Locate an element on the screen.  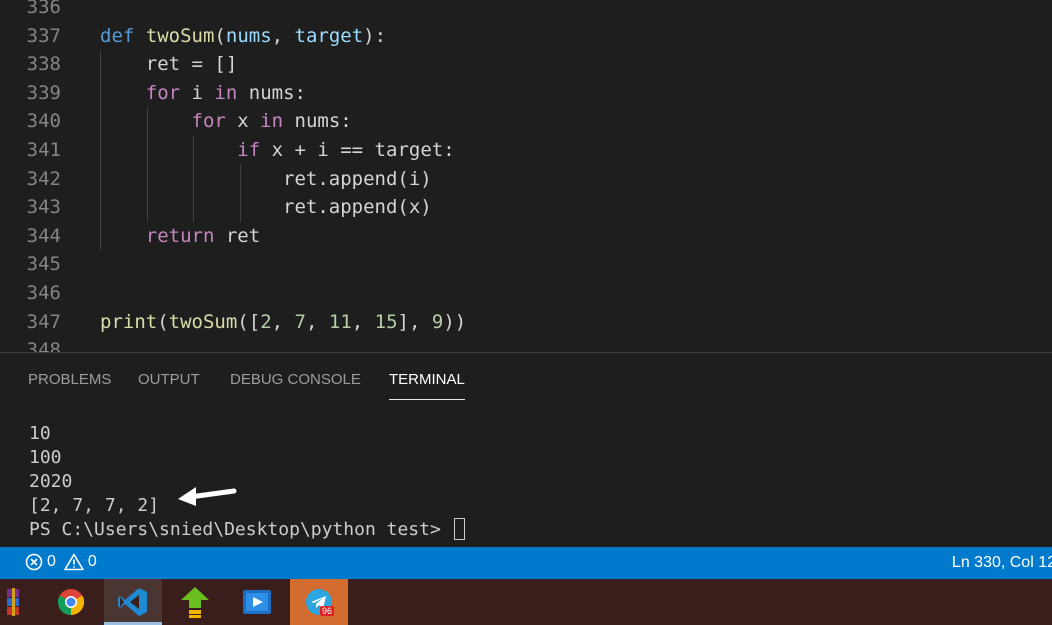
line-number: 342 is located at coordinates (43, 178).